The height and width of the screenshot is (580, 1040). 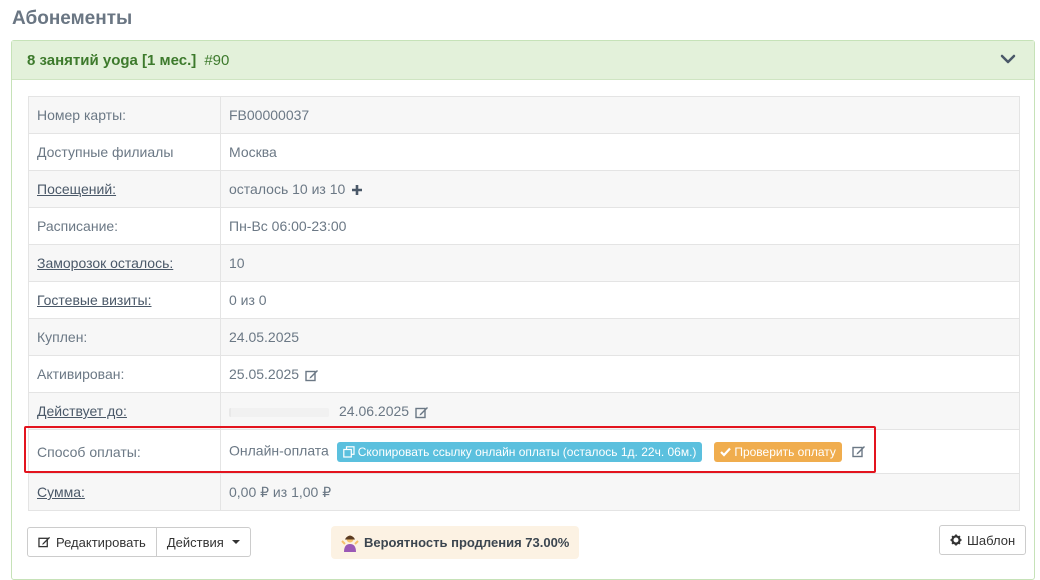 What do you see at coordinates (124, 451) in the screenshot?
I see `label-payment-method: Способ оплаты:` at bounding box center [124, 451].